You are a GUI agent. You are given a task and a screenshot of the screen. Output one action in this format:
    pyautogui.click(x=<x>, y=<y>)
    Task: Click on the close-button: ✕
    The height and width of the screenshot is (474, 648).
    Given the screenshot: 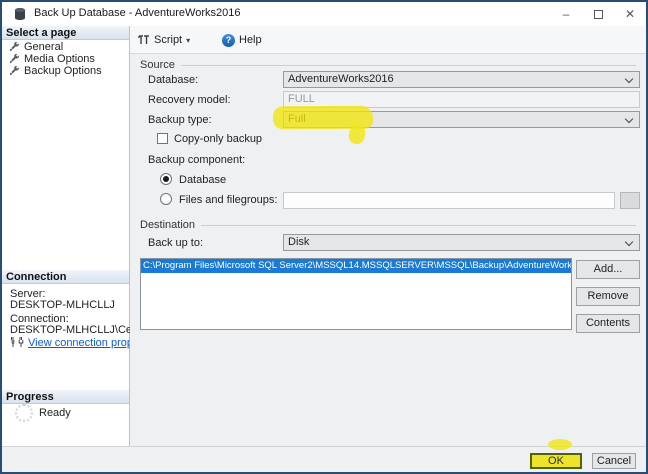 What is the action you would take?
    pyautogui.click(x=630, y=14)
    